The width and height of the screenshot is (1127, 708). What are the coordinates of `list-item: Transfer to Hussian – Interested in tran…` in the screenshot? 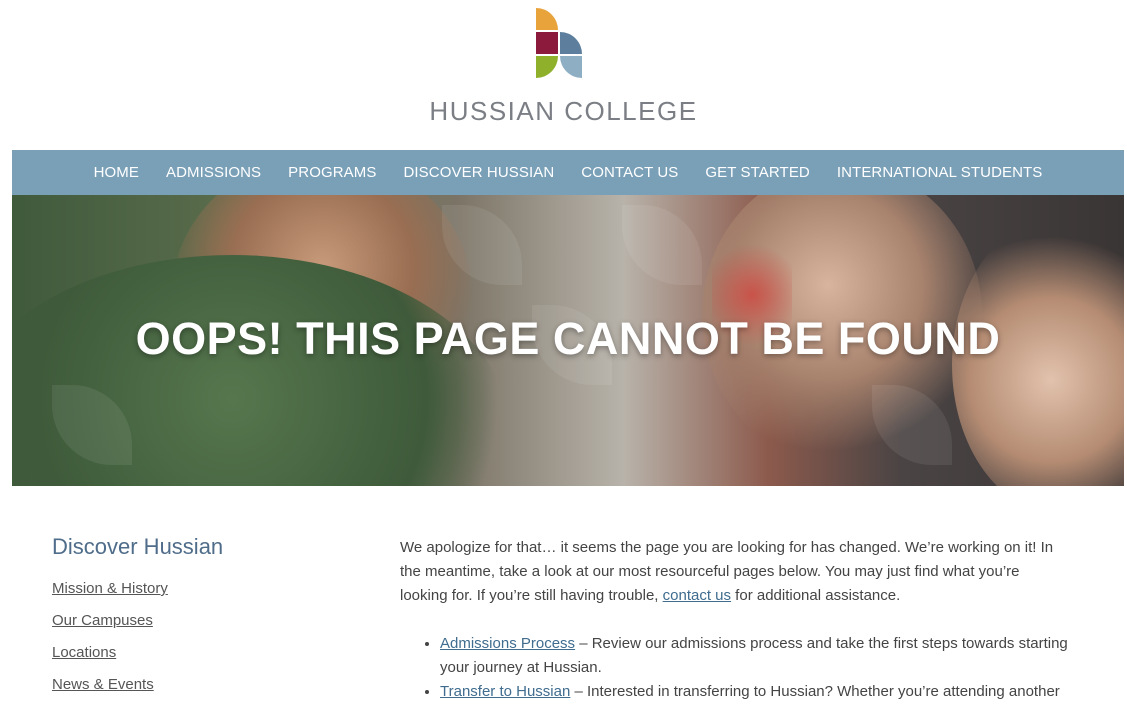 It's located at (754, 692).